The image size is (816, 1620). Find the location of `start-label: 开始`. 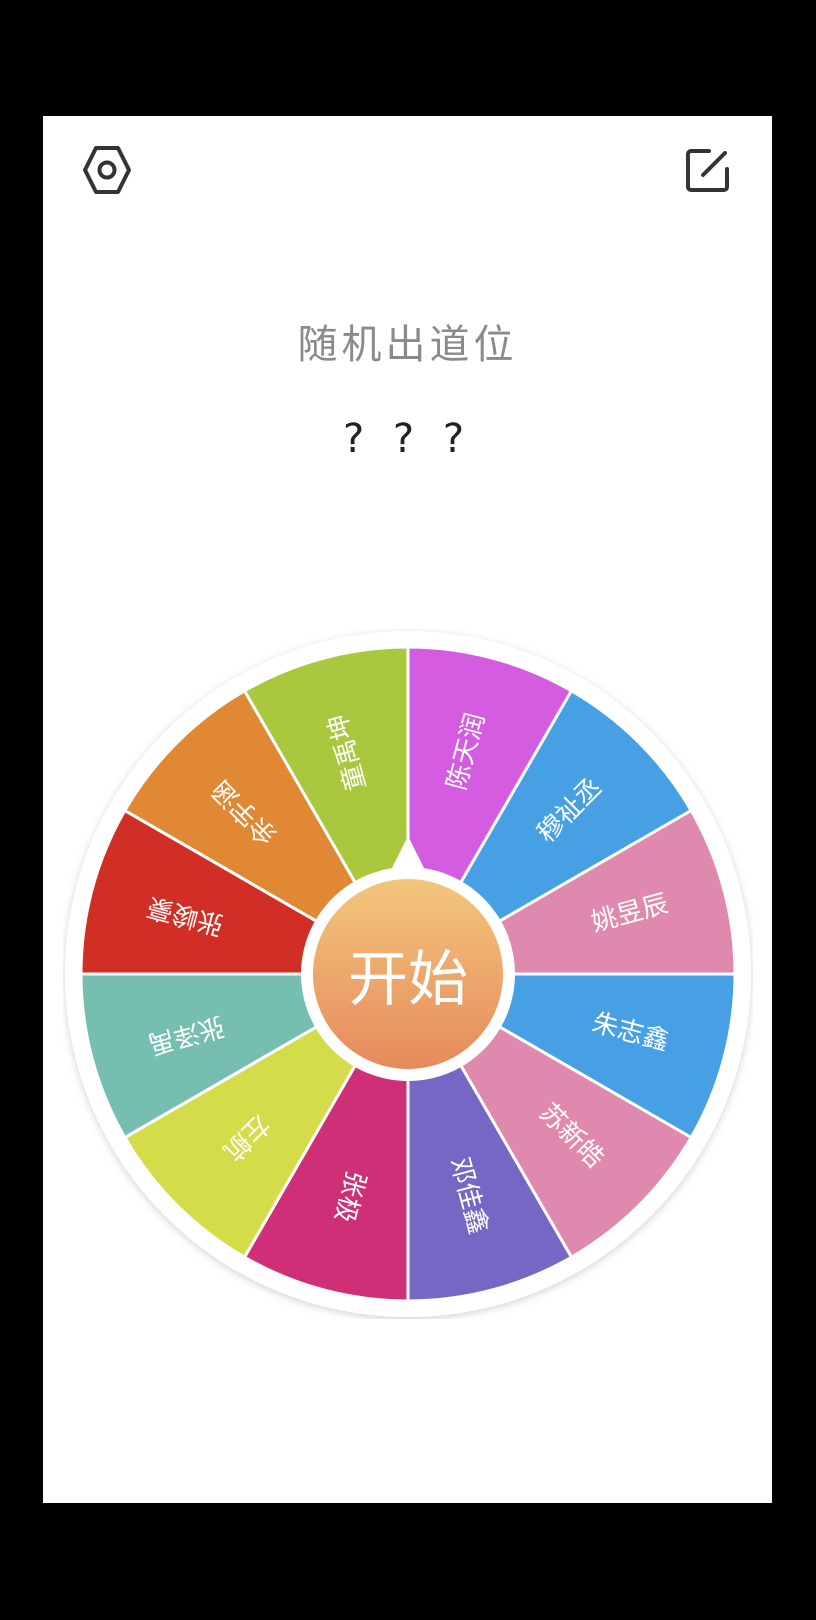

start-label: 开始 is located at coordinates (408, 979).